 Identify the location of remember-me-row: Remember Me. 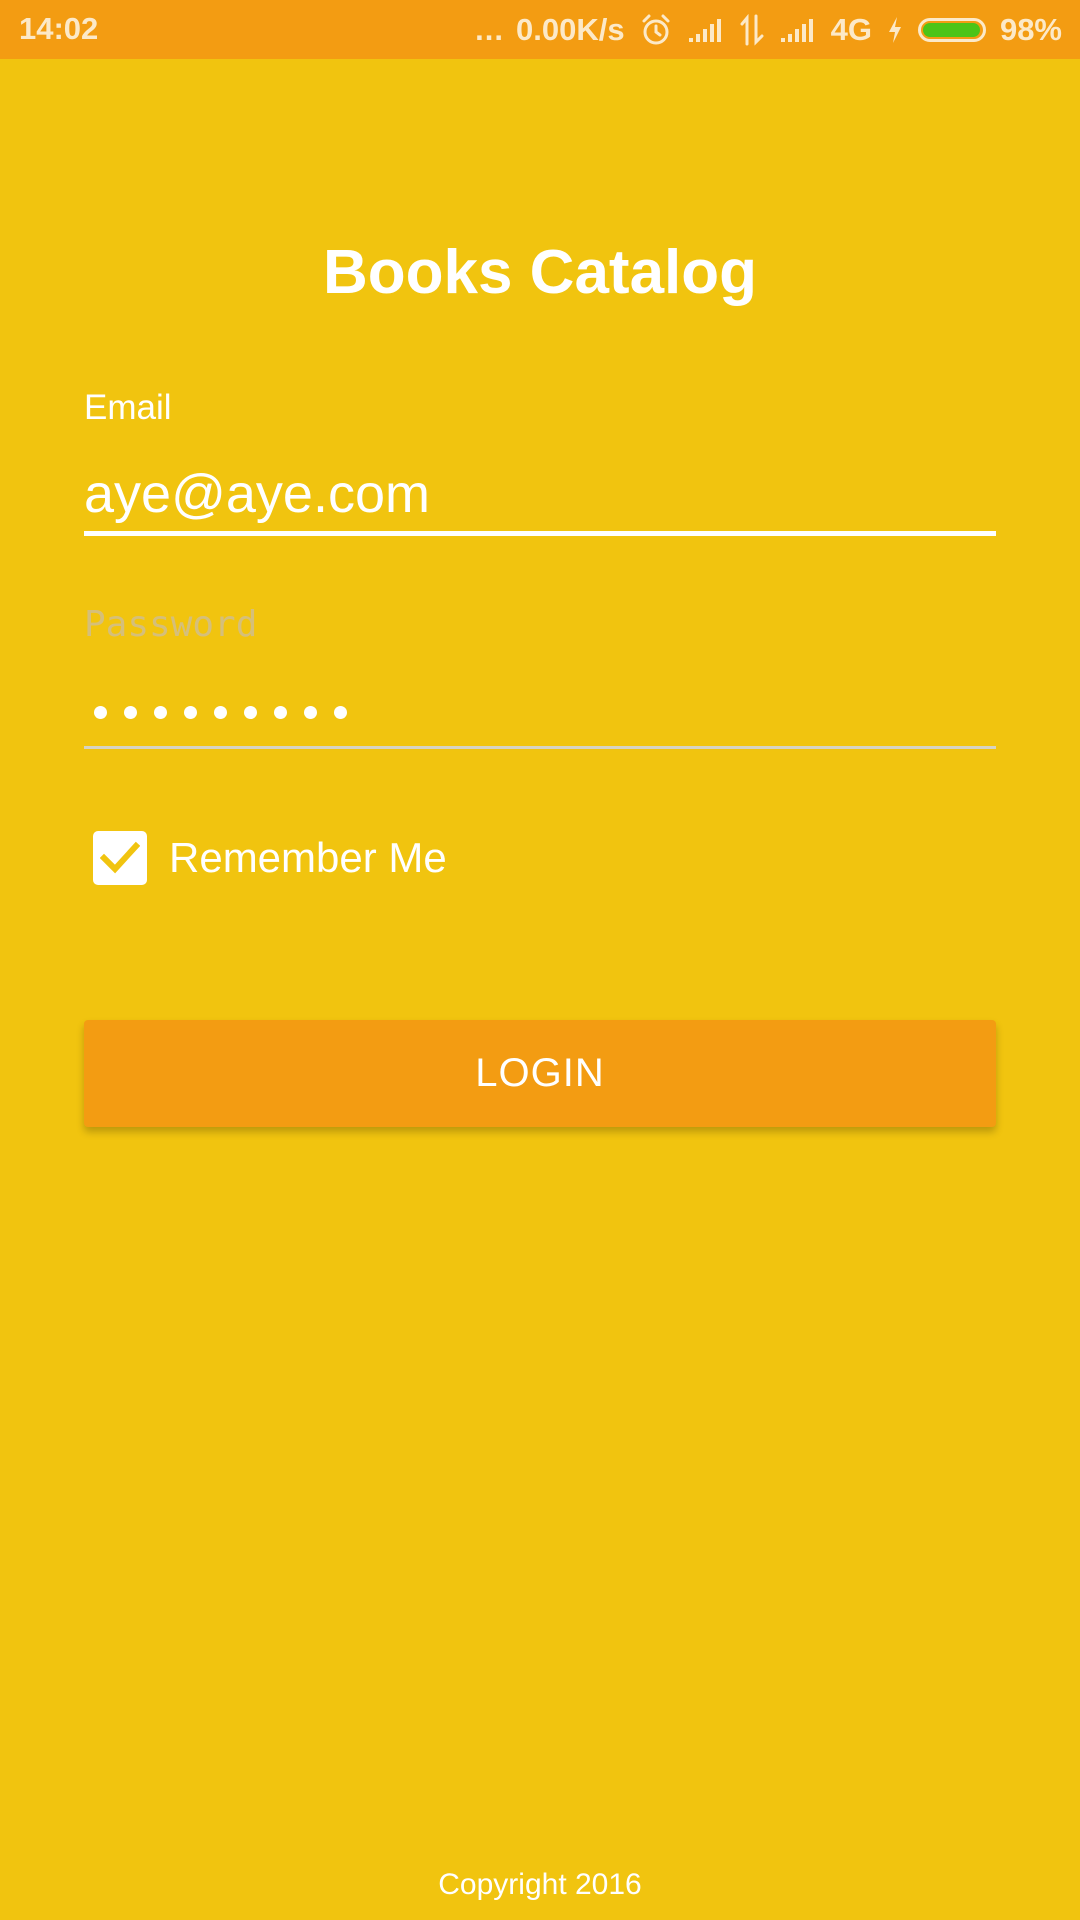
(270, 858).